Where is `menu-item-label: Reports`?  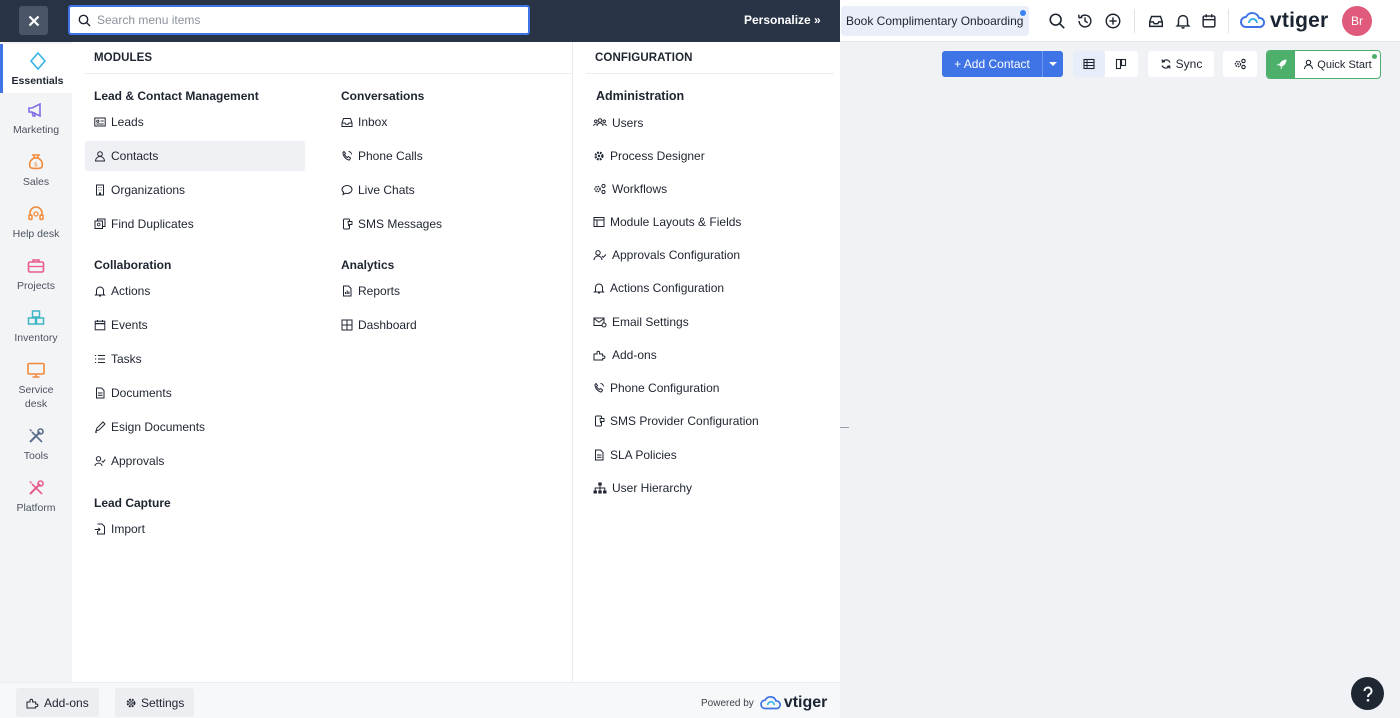
menu-item-label: Reports is located at coordinates (379, 291).